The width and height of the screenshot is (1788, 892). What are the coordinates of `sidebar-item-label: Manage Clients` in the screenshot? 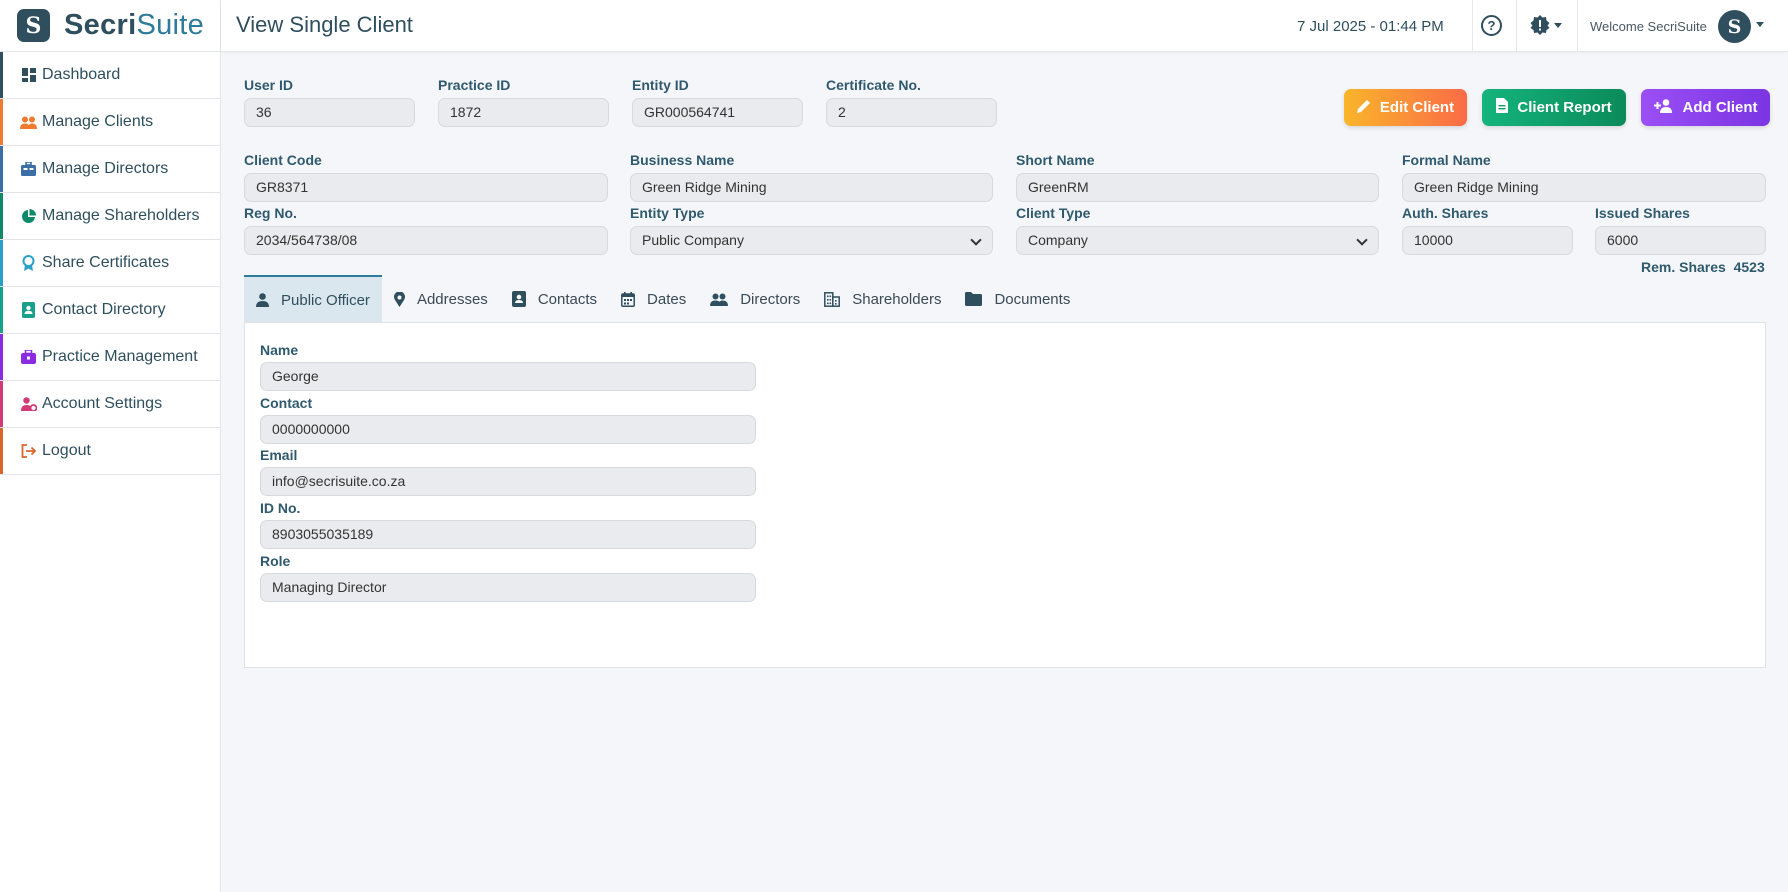 It's located at (98, 121).